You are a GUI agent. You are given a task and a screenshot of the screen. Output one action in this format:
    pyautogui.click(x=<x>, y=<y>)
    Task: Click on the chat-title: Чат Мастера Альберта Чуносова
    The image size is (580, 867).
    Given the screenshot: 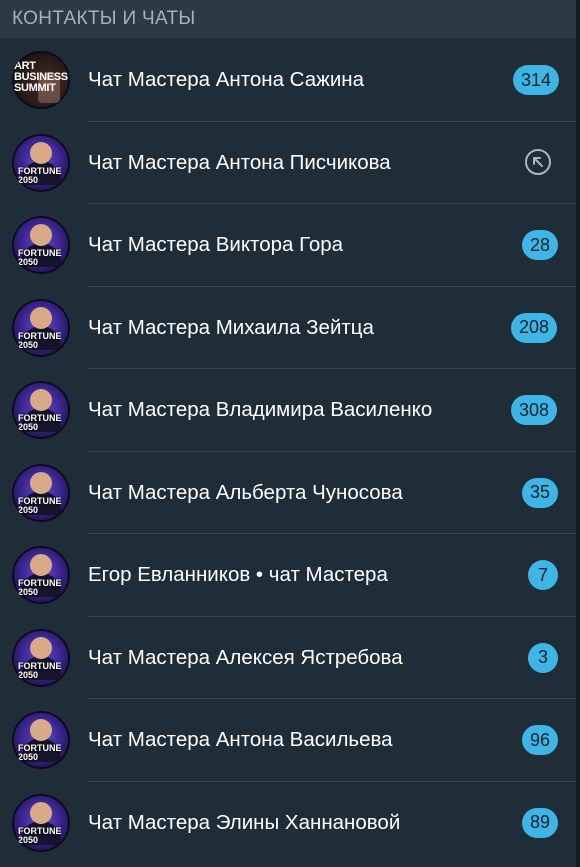 What is the action you would take?
    pyautogui.click(x=245, y=492)
    